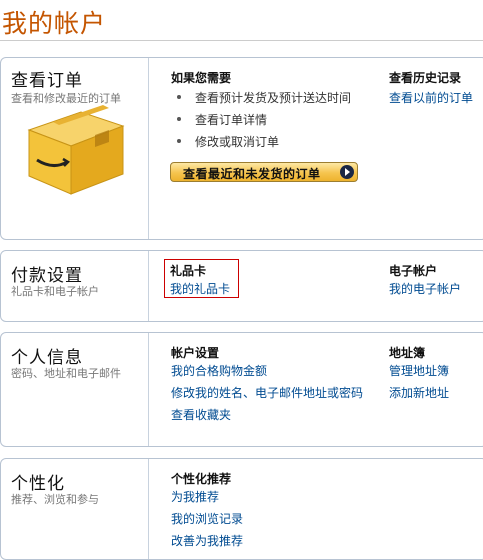 The height and width of the screenshot is (560, 483). I want to click on improve-recommendations-link: 改善为我推荐, so click(207, 540).